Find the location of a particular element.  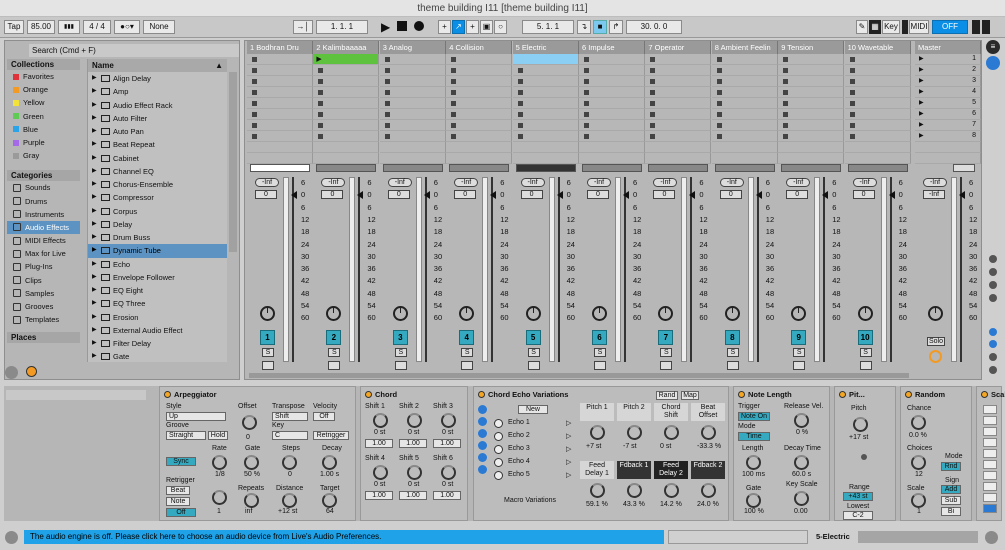

track-header: 4 Collision is located at coordinates (479, 47).